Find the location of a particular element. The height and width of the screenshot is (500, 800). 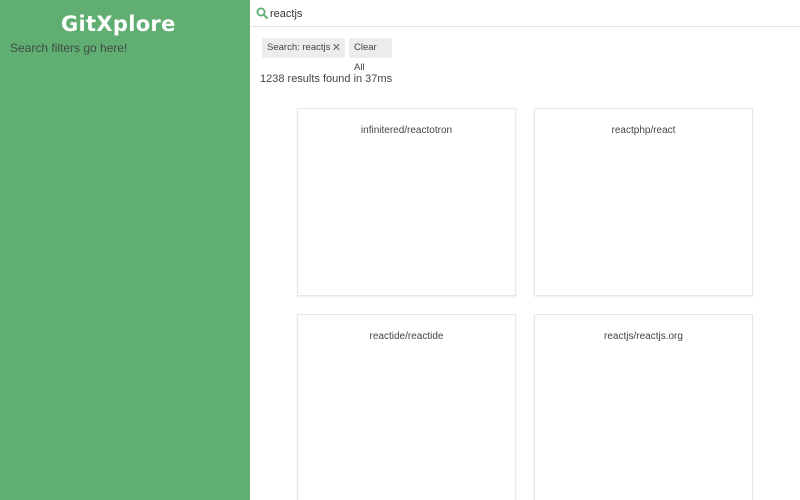

search-bar is located at coordinates (525, 13).